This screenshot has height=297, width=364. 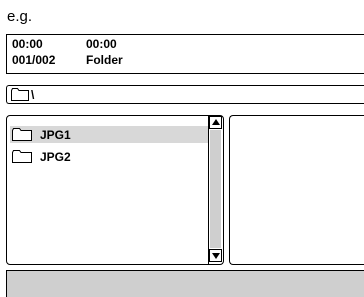 What do you see at coordinates (101, 44) in the screenshot?
I see `total-time: 00:00` at bounding box center [101, 44].